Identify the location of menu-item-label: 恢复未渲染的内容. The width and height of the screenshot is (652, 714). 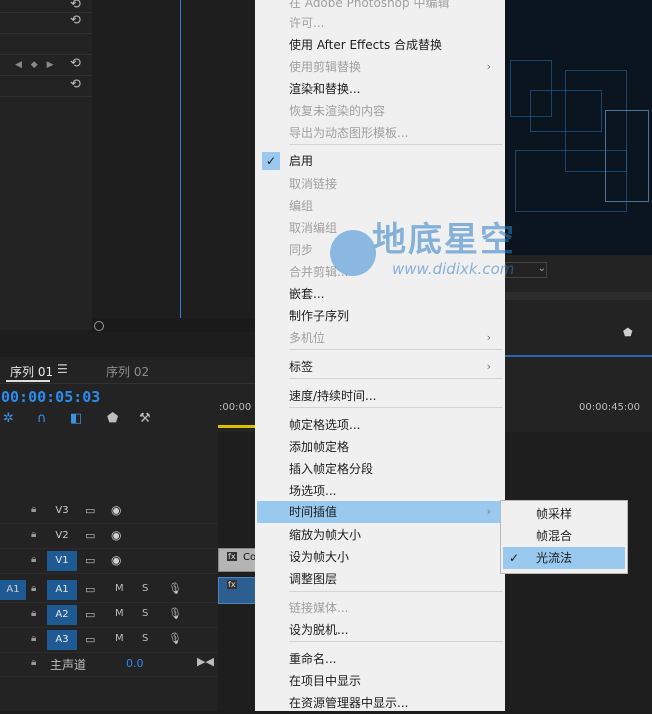
(337, 111).